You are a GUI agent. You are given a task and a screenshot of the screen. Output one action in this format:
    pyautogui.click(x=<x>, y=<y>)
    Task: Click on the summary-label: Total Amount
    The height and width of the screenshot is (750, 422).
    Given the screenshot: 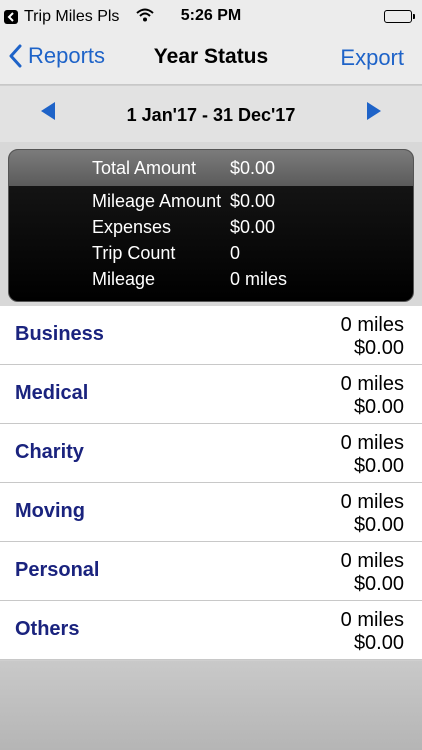 What is the action you would take?
    pyautogui.click(x=144, y=168)
    